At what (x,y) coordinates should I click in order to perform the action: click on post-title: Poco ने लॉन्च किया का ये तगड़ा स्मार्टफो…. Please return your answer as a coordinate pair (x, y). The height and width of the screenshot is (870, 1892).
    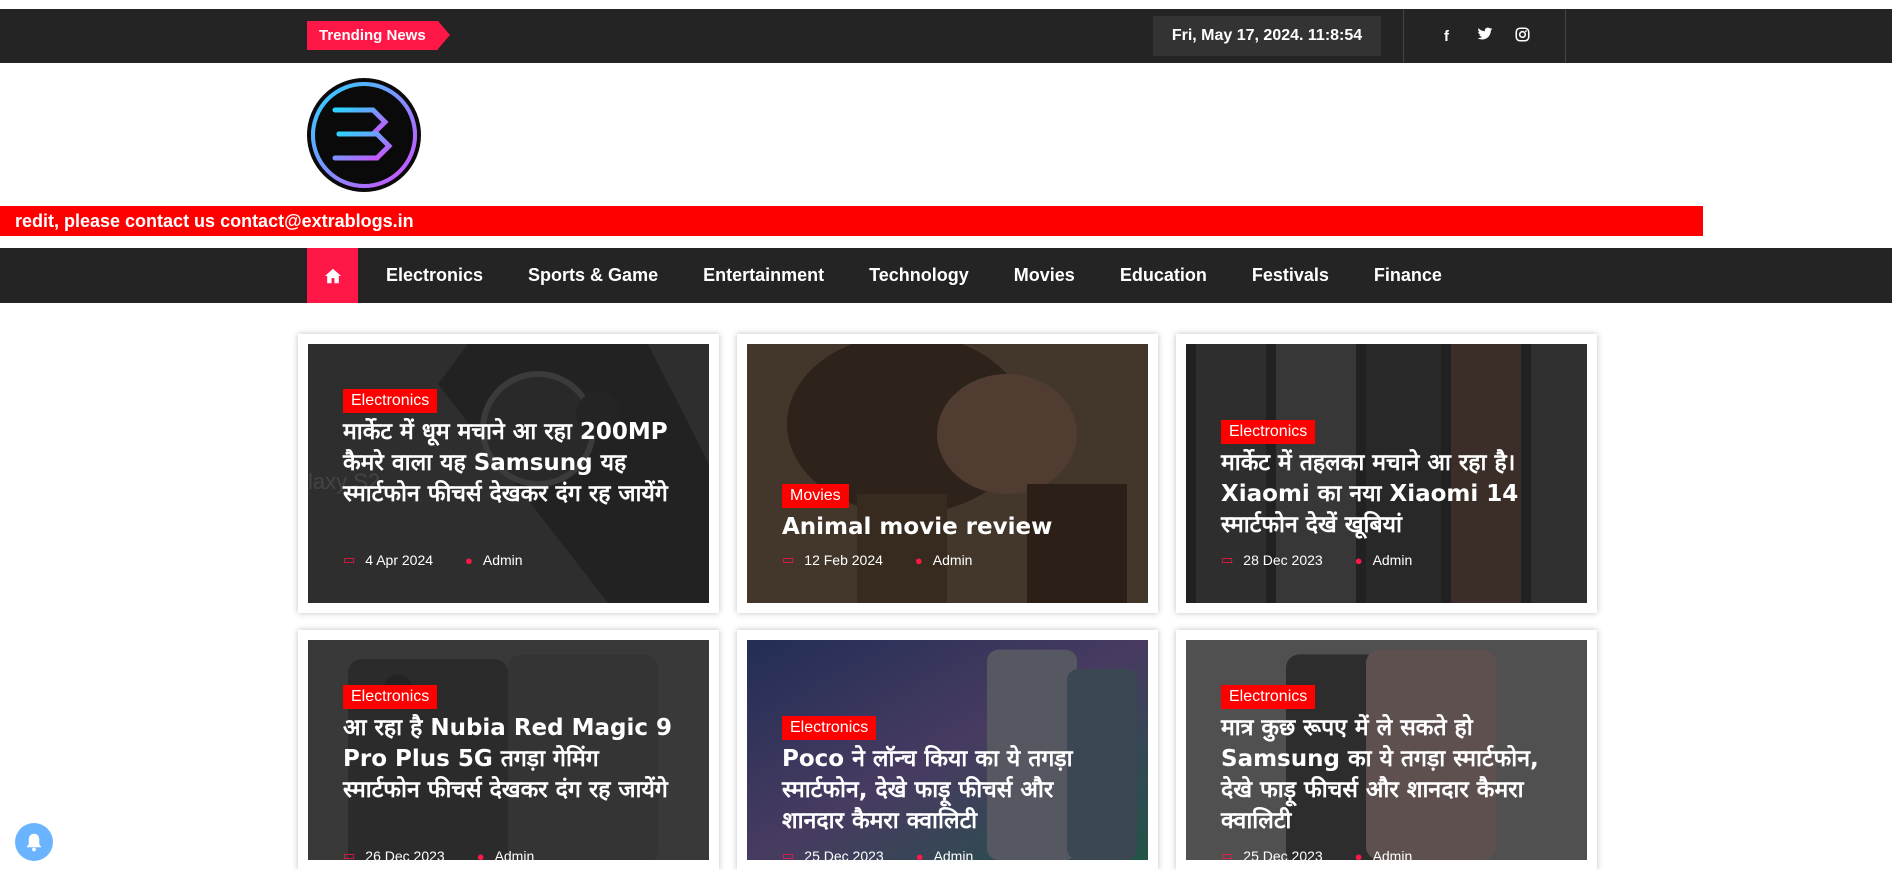
    Looking at the image, I should click on (952, 790).